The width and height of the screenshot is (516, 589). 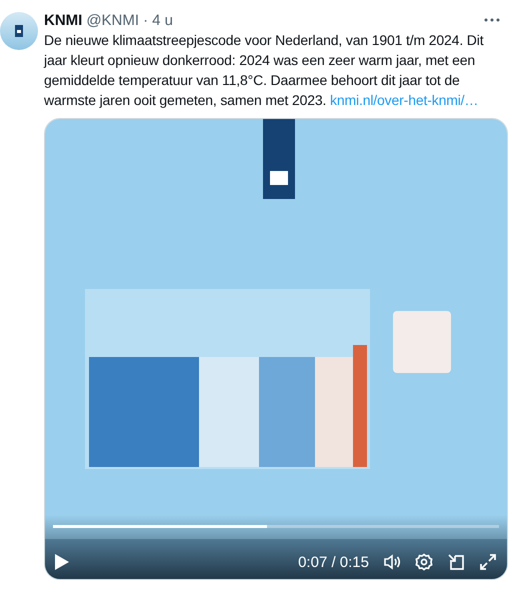 What do you see at coordinates (113, 20) in the screenshot?
I see `author-handle: @KNMI` at bounding box center [113, 20].